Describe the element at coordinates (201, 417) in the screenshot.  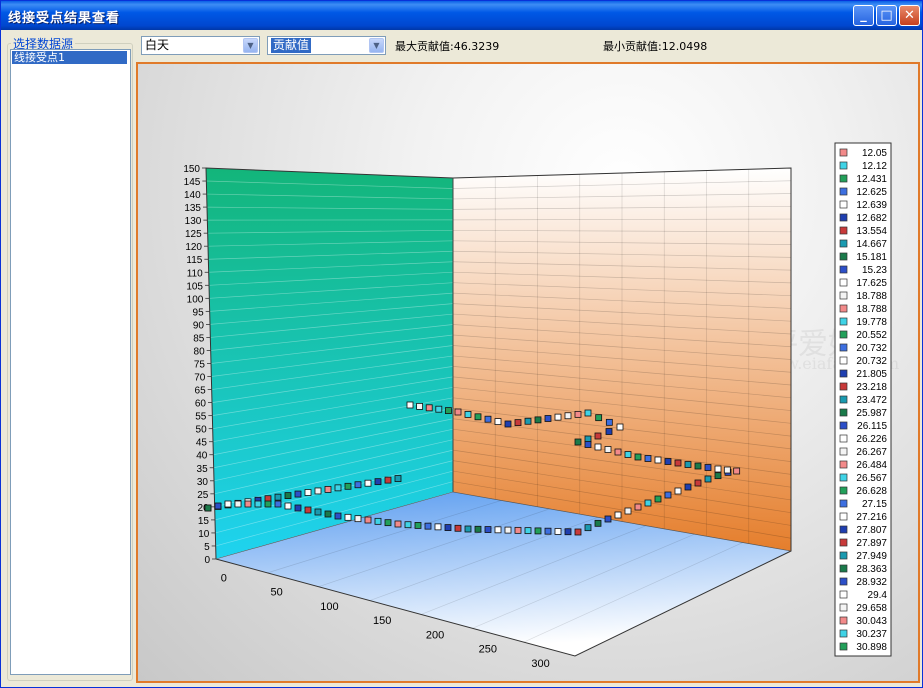
I see `y-tick-label: 55` at that location.